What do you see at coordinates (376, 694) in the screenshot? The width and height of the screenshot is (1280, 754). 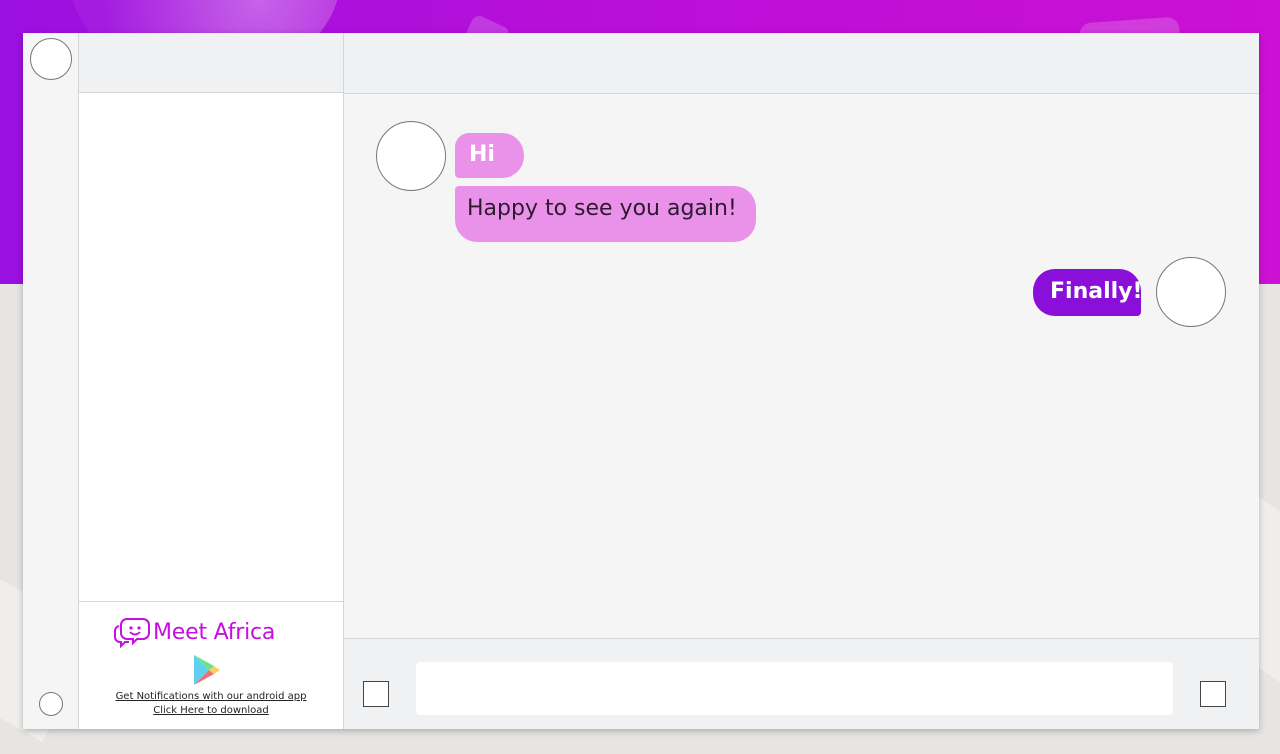 I see `attach-button` at bounding box center [376, 694].